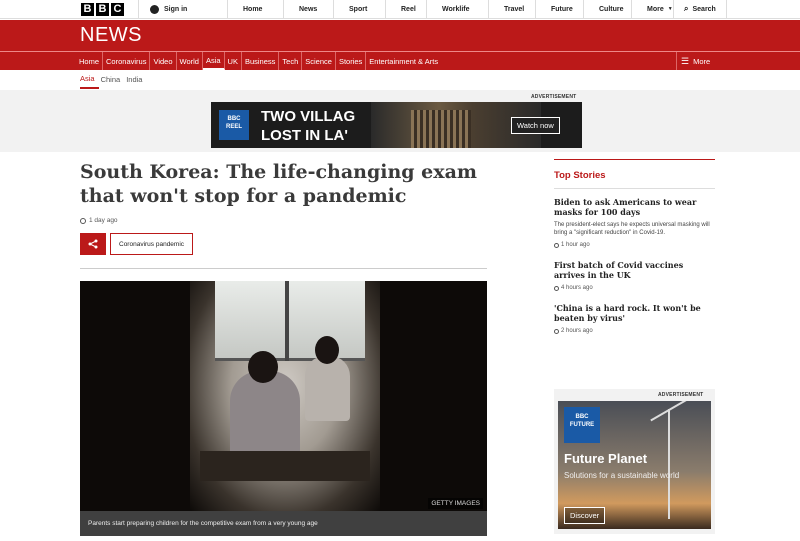  I want to click on photo-student-front, so click(265, 406).